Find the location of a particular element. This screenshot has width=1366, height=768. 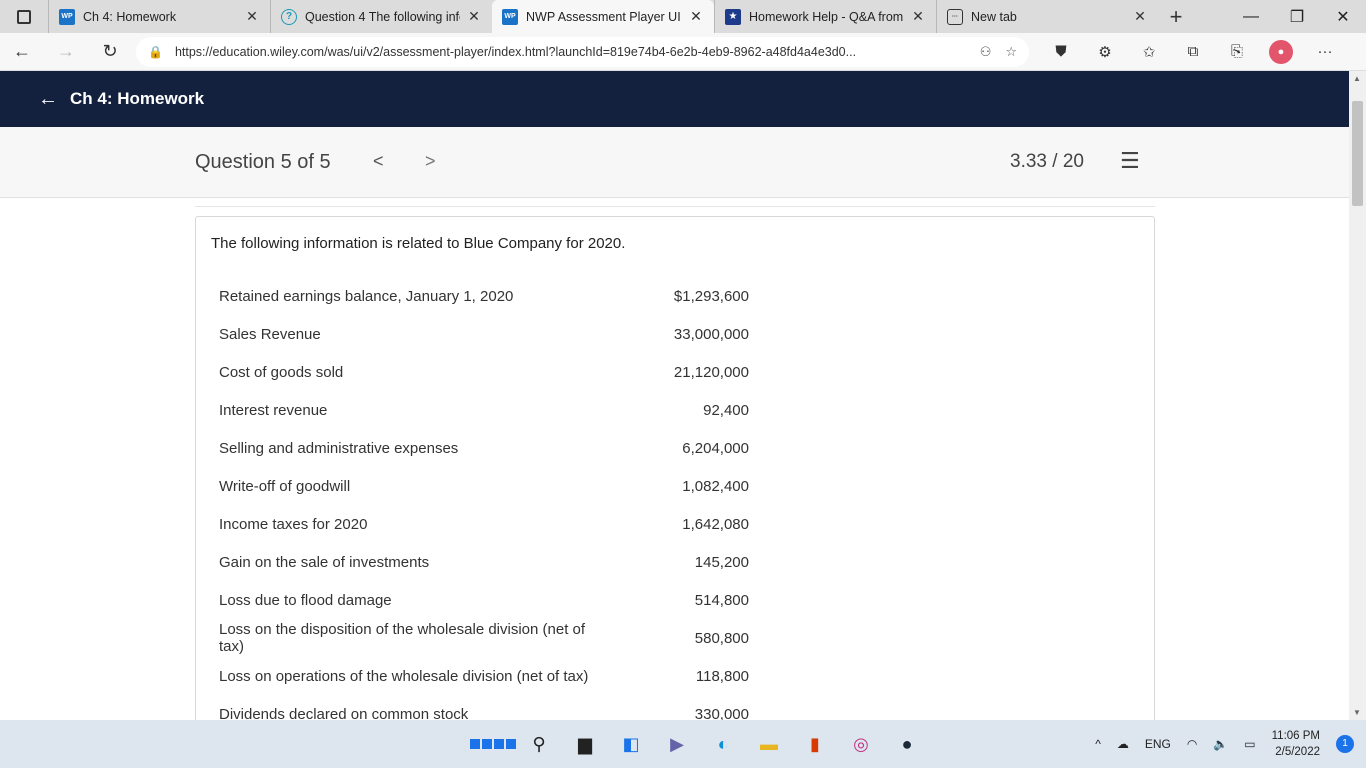

table-row: Gain on the sale of investments 145,200 is located at coordinates (484, 562).